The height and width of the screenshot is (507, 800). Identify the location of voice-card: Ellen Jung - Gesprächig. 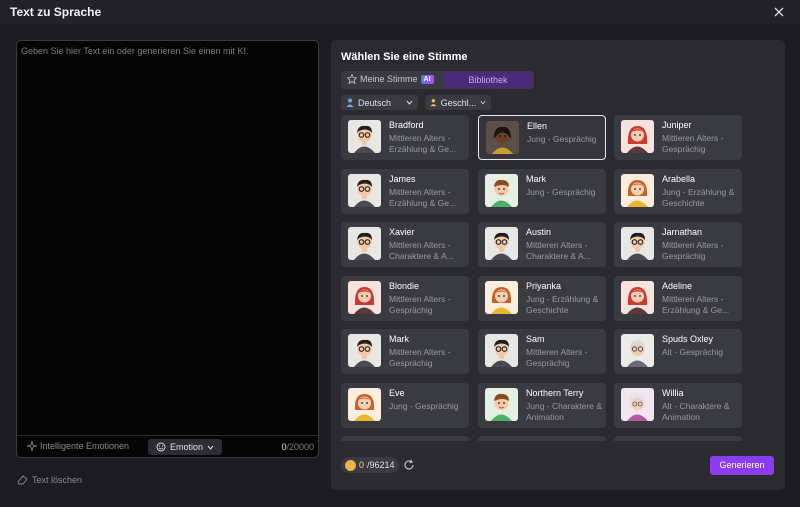
(542, 137).